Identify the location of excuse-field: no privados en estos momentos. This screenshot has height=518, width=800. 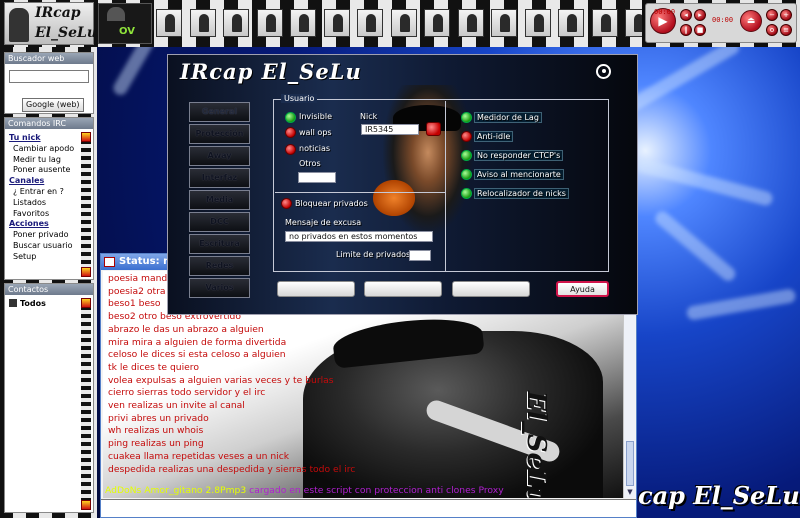
(359, 236).